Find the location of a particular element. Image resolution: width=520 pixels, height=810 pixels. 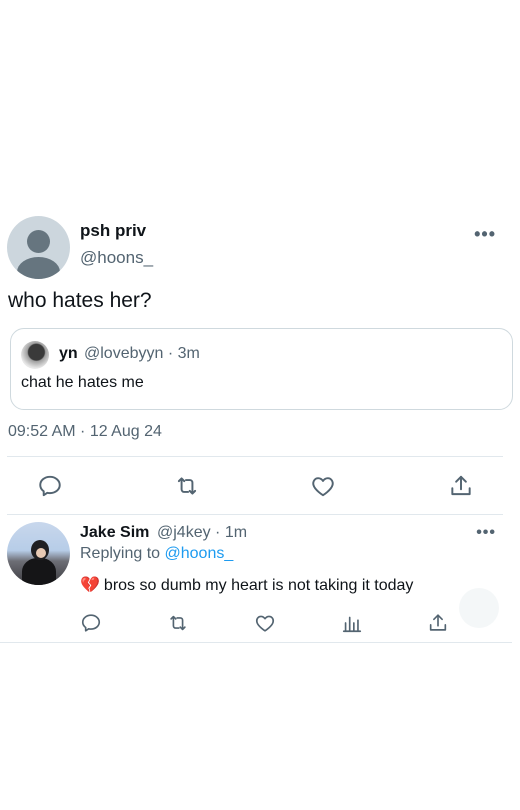

reply-more-options-icon: ••• is located at coordinates (486, 533).